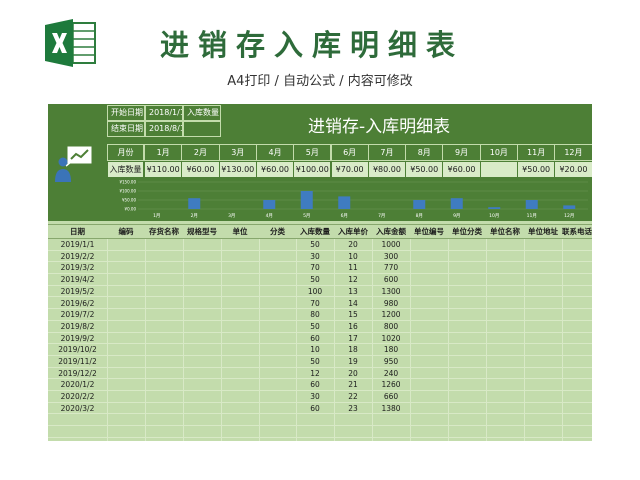 This screenshot has width=640, height=480. I want to click on table-row: 2019/1/1 50 20 1000, so click(320, 245).